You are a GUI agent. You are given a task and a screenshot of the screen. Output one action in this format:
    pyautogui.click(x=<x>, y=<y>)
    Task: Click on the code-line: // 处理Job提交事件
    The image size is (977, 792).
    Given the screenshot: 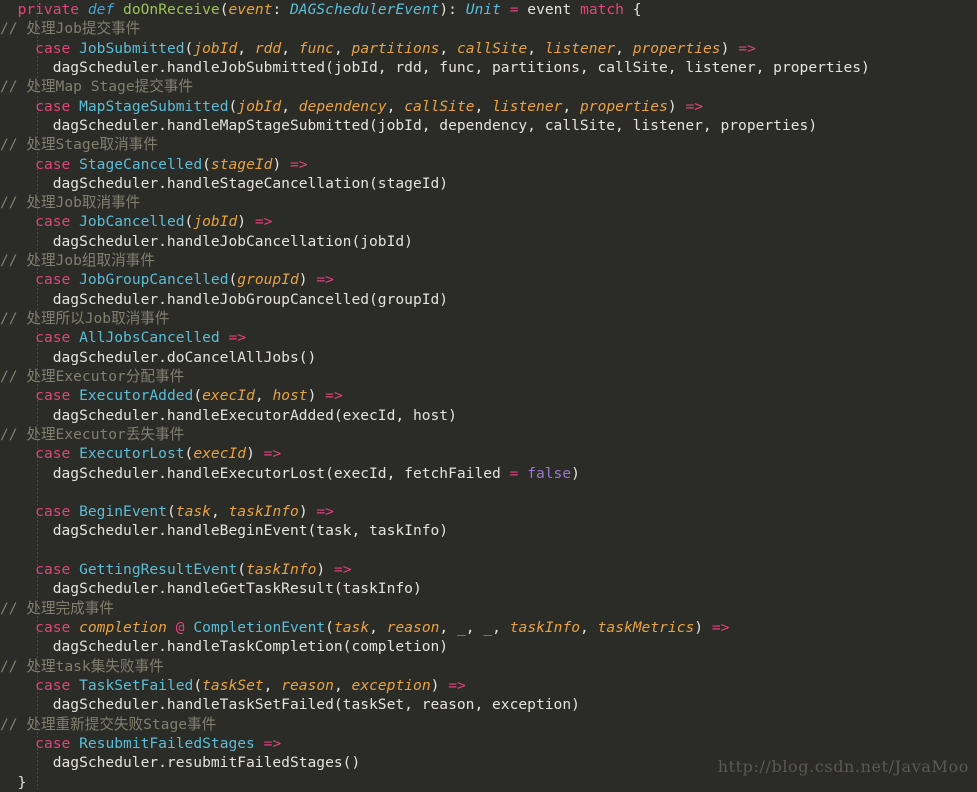 What is the action you would take?
    pyautogui.click(x=488, y=28)
    